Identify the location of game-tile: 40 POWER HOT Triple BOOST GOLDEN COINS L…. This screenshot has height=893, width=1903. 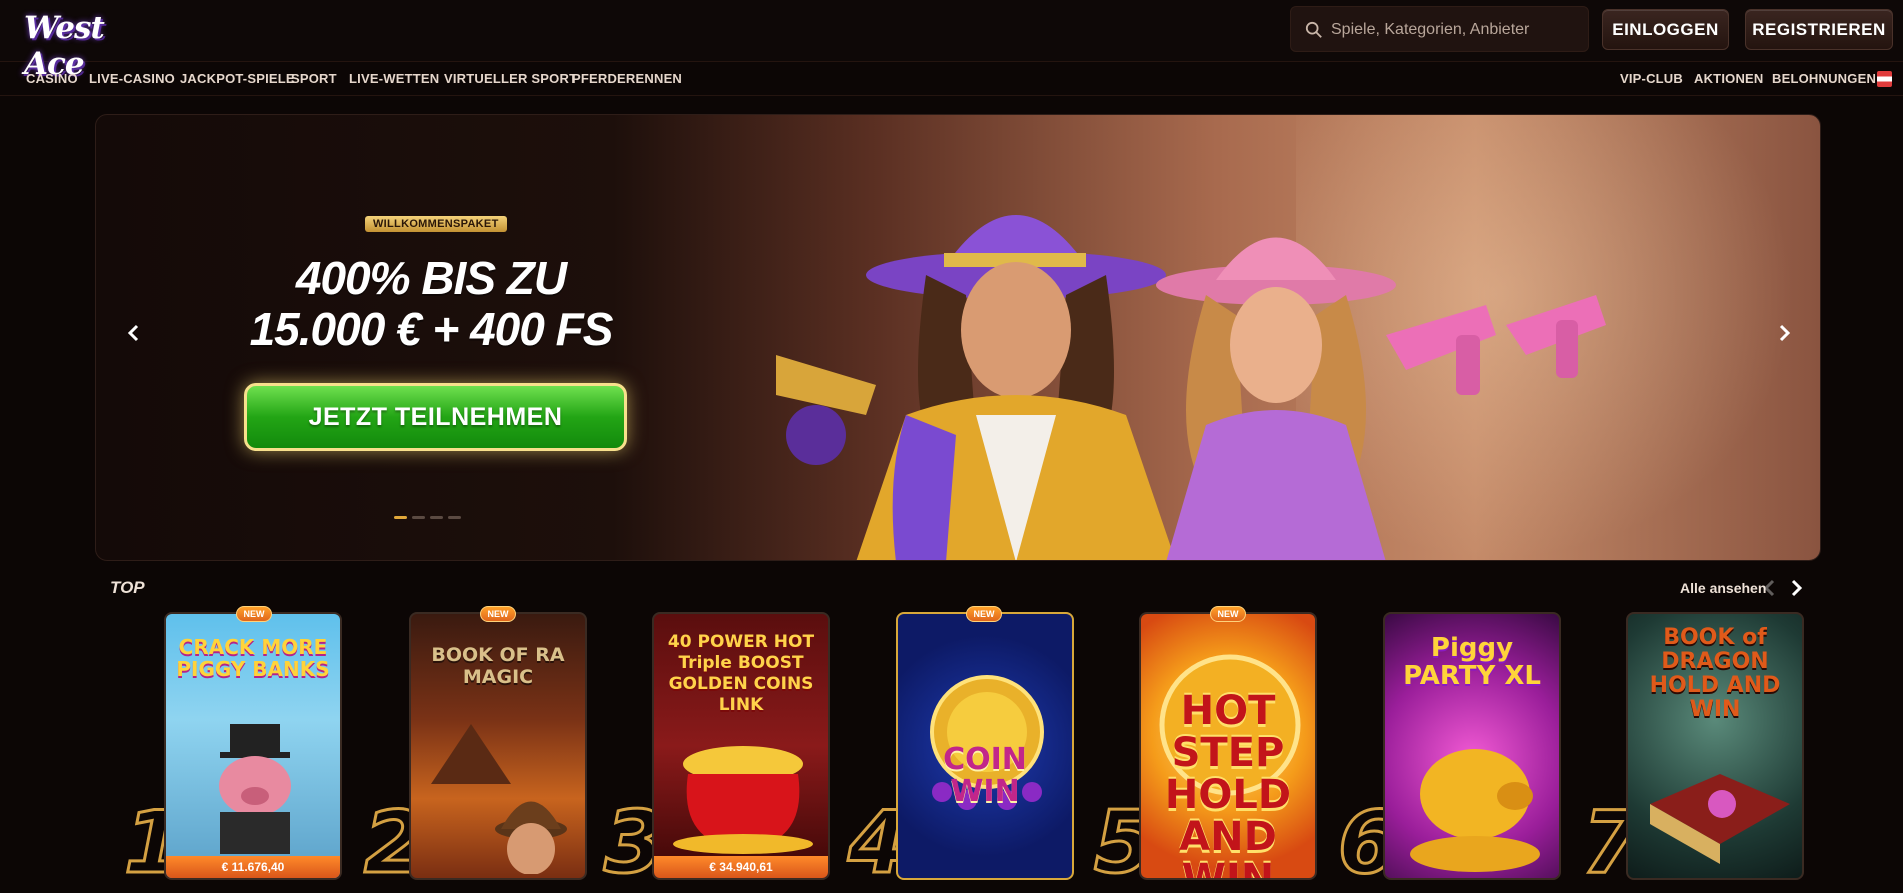
(741, 746).